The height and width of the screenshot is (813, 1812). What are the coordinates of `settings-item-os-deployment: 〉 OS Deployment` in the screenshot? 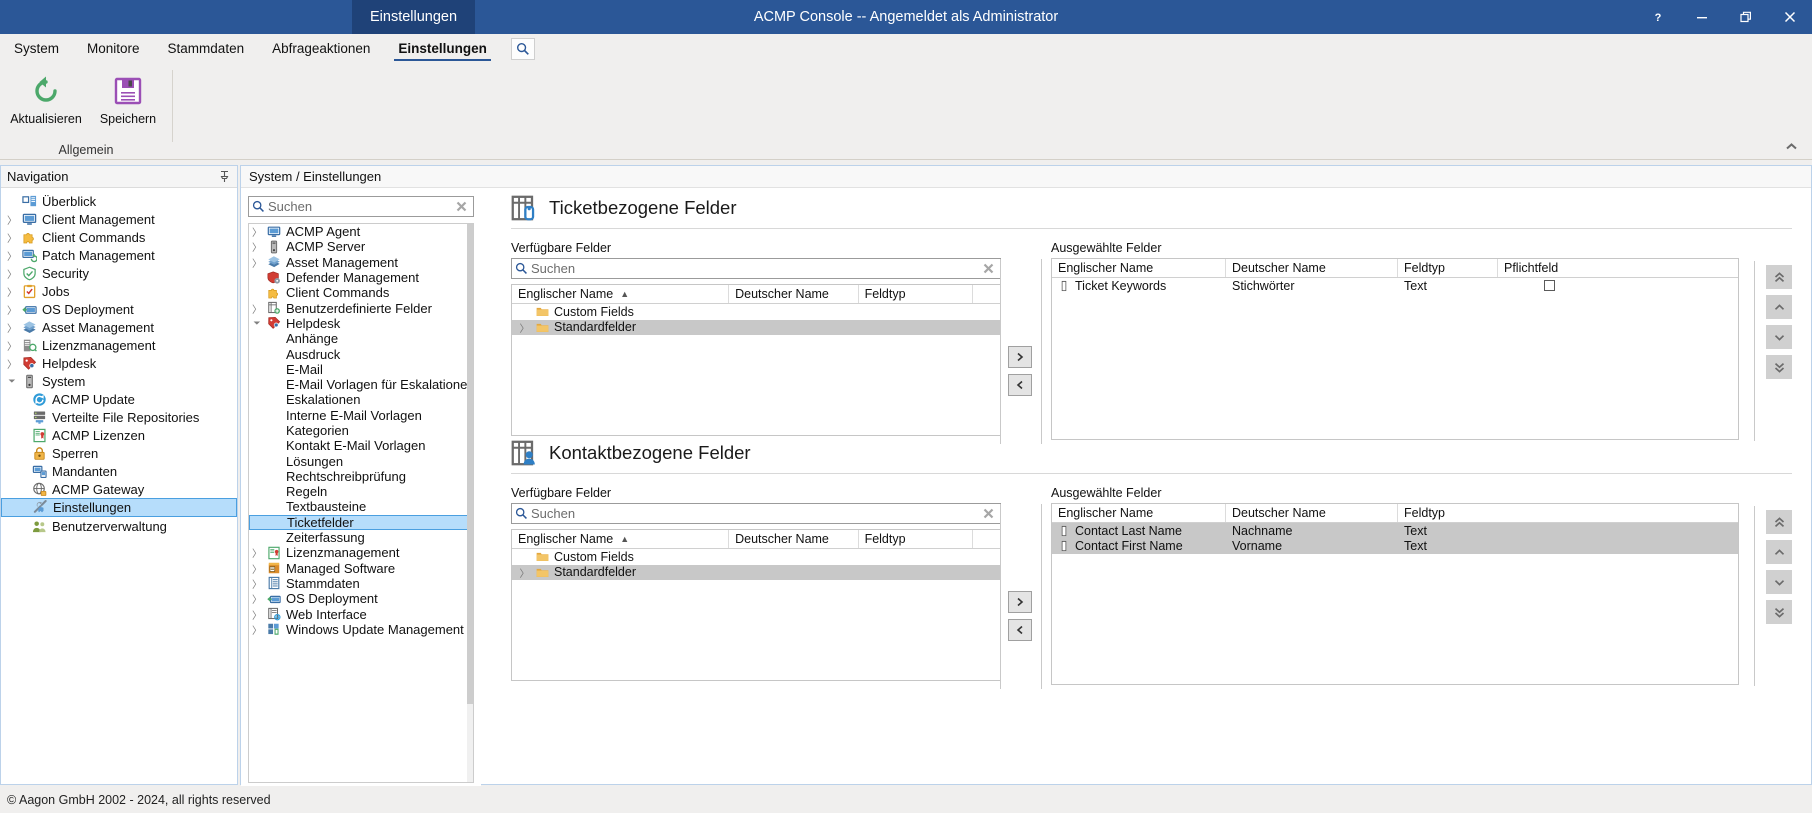 It's located at (361, 598).